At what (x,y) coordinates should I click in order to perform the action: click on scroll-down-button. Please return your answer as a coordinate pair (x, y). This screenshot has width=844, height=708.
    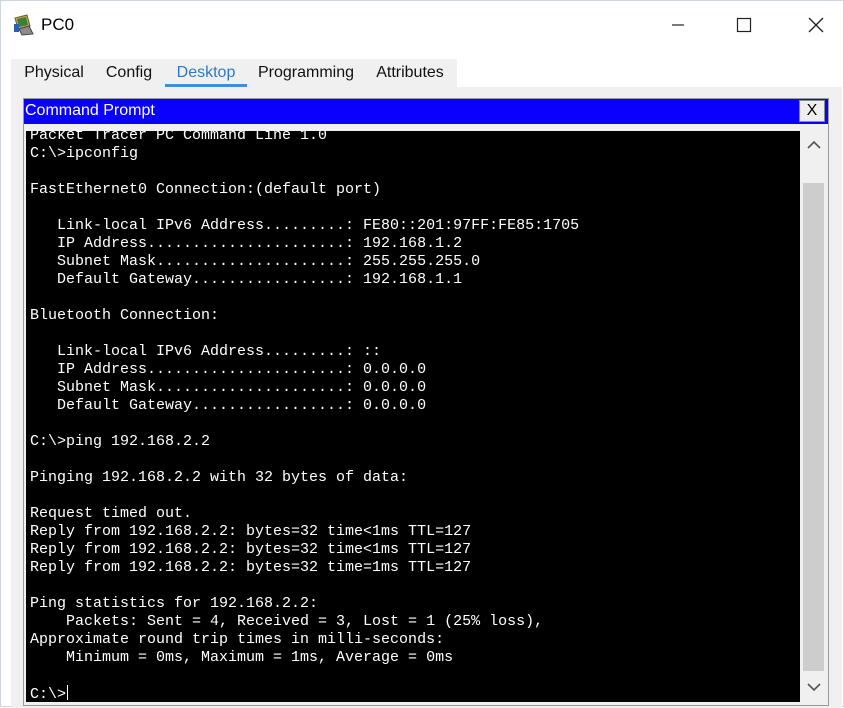
    Looking at the image, I should click on (813, 687).